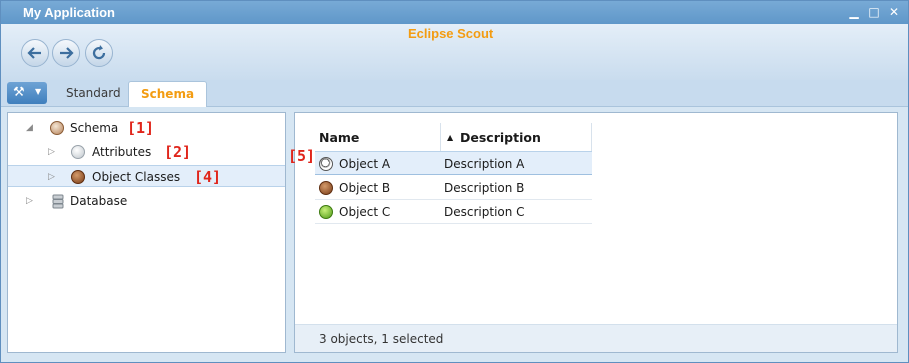 The height and width of the screenshot is (363, 909). I want to click on tree-node-label: Schema, so click(94, 128).